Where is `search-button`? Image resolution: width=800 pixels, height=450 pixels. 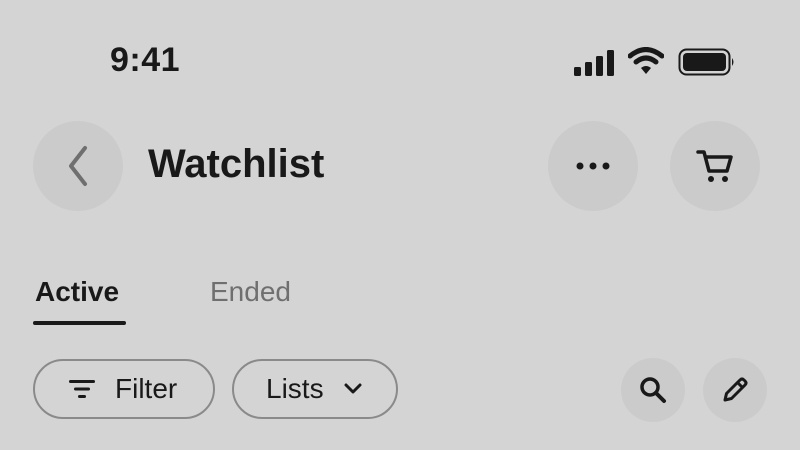
search-button is located at coordinates (653, 390).